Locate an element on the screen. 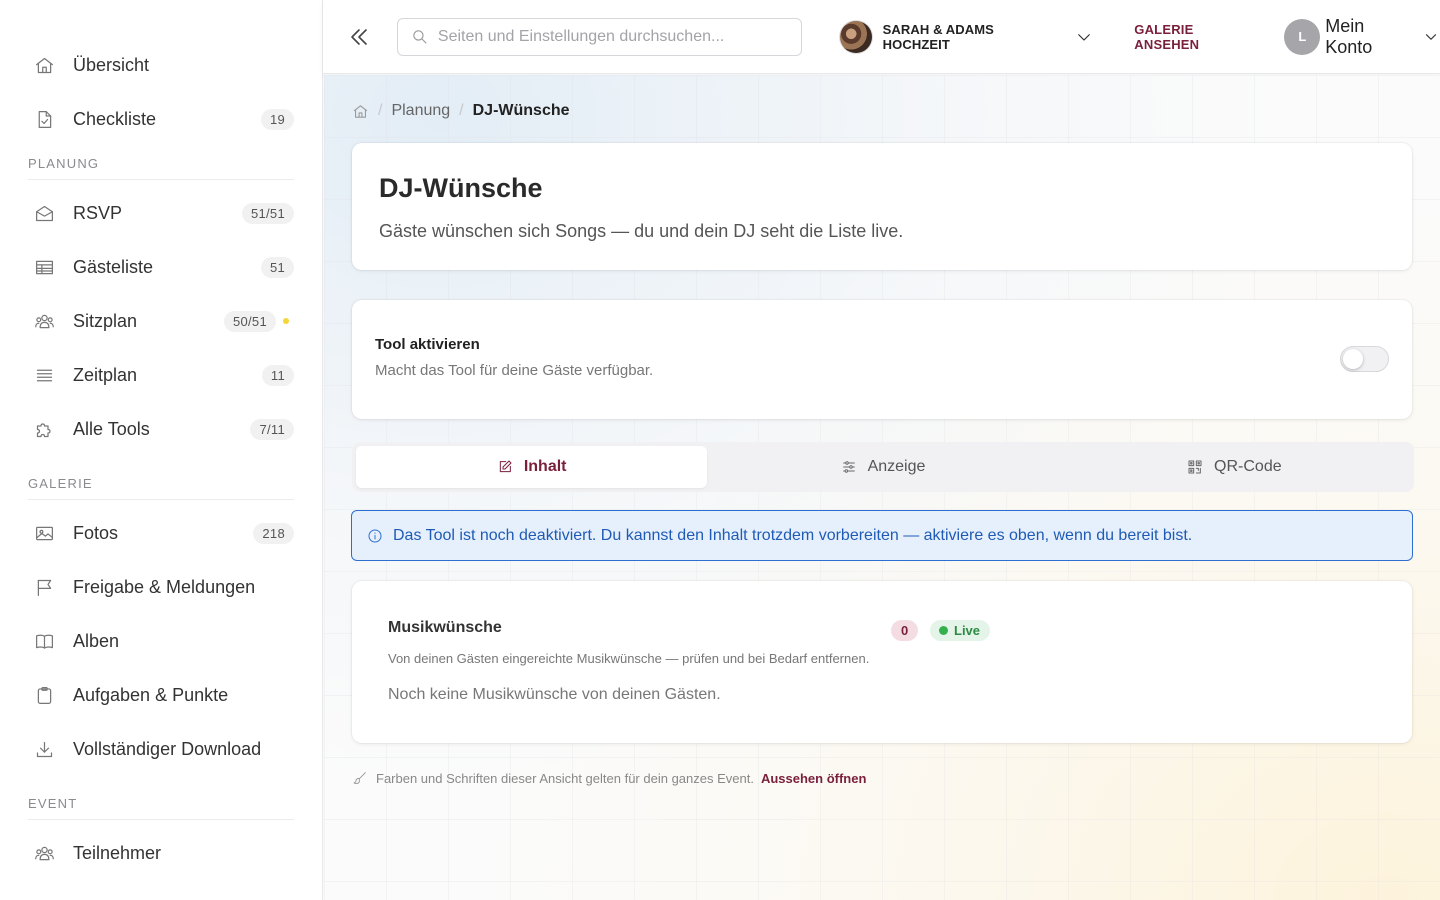  tab-bar: Inhalt Anzeige QR-Code is located at coordinates (883, 467).